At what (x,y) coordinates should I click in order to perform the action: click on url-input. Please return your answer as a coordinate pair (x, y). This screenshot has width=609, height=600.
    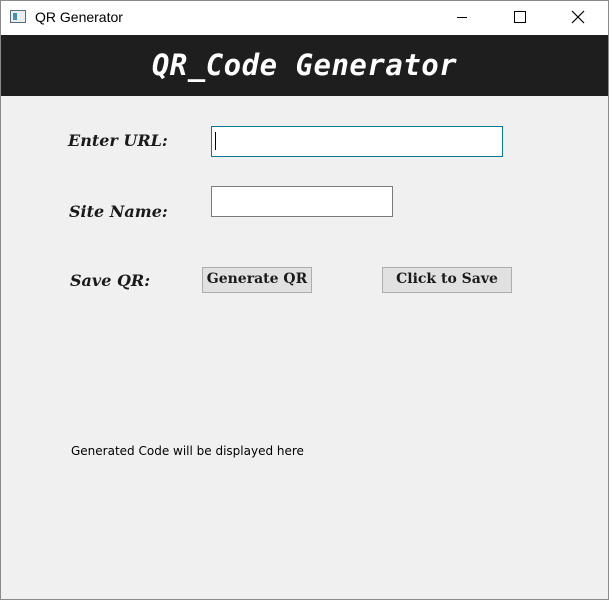
    Looking at the image, I should click on (357, 141).